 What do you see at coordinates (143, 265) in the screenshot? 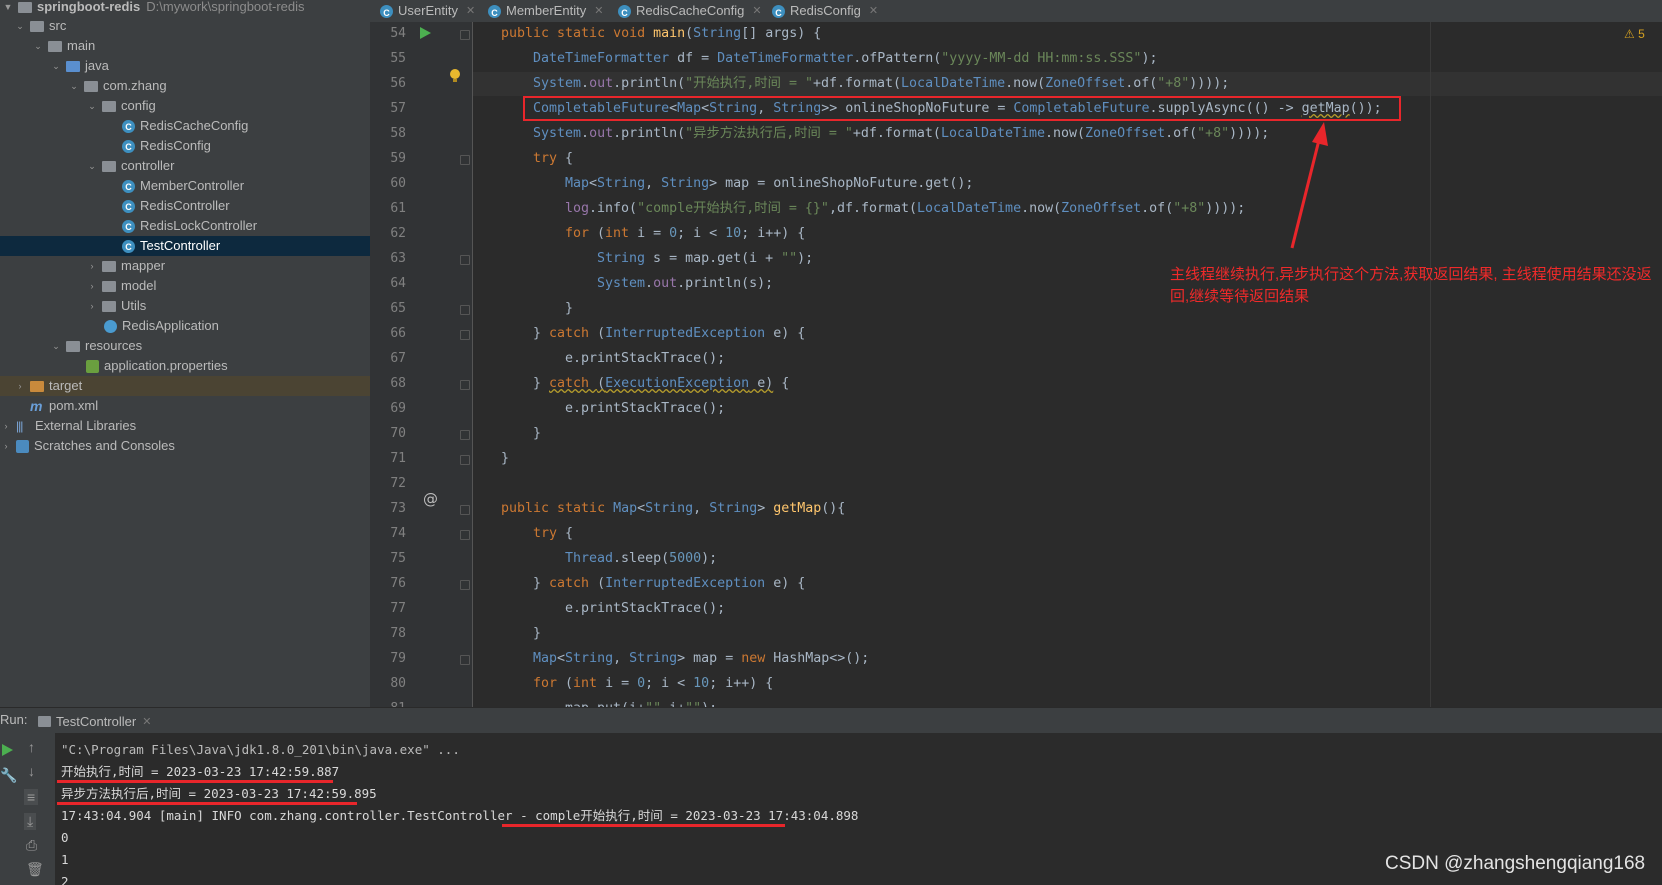
I see `tree-item-label: mapper` at bounding box center [143, 265].